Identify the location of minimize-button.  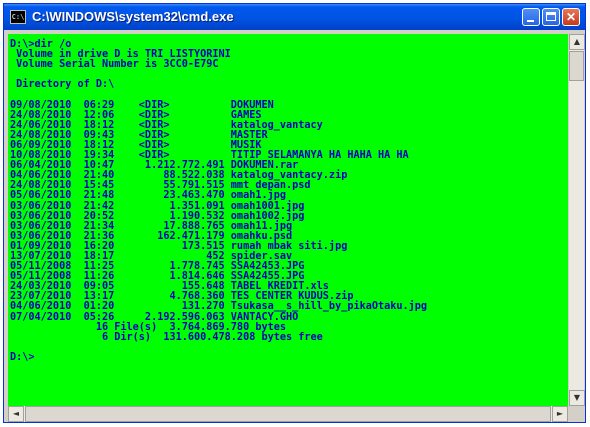
(531, 17).